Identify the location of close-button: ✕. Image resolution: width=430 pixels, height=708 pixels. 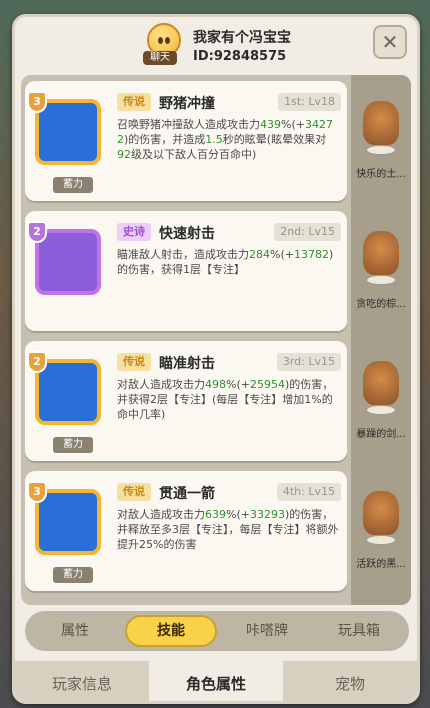
(390, 42).